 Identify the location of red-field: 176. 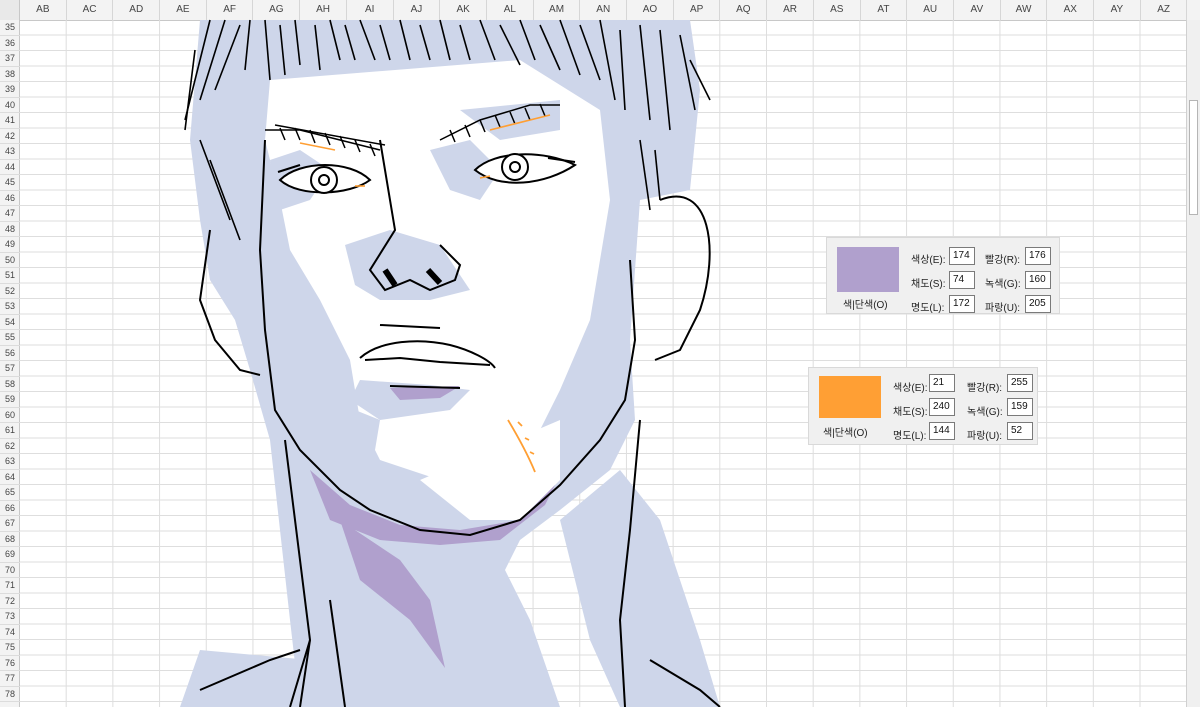
(1038, 256).